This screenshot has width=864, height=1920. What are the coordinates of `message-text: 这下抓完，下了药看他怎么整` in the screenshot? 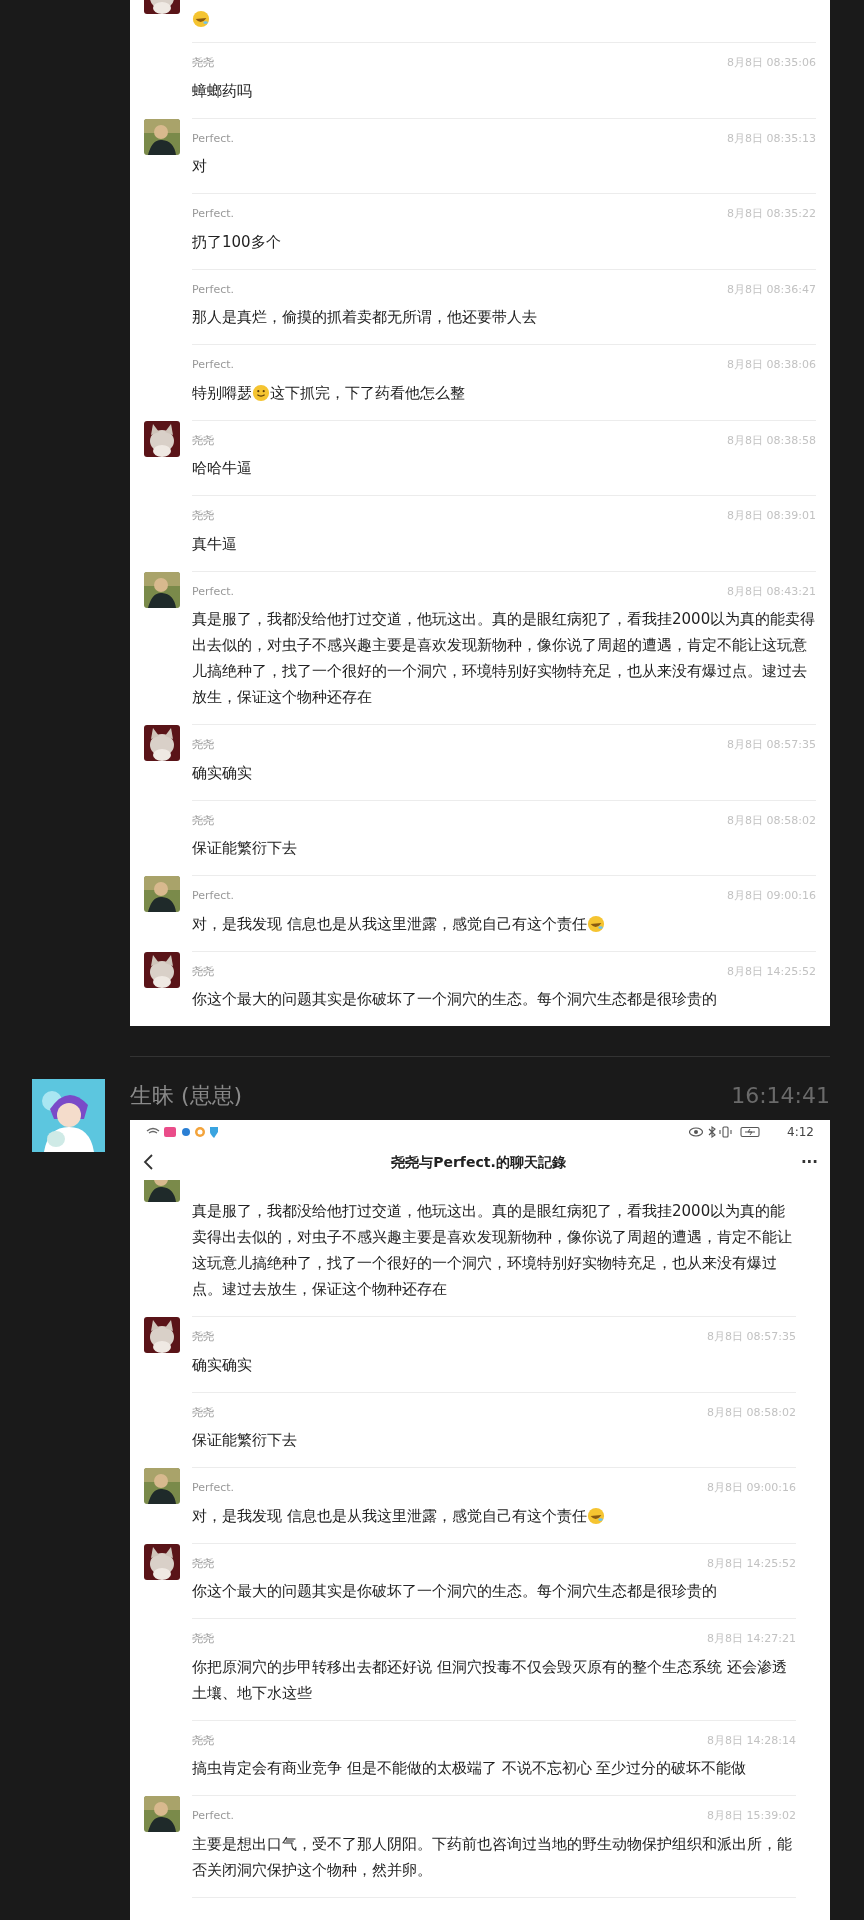 It's located at (367, 393).